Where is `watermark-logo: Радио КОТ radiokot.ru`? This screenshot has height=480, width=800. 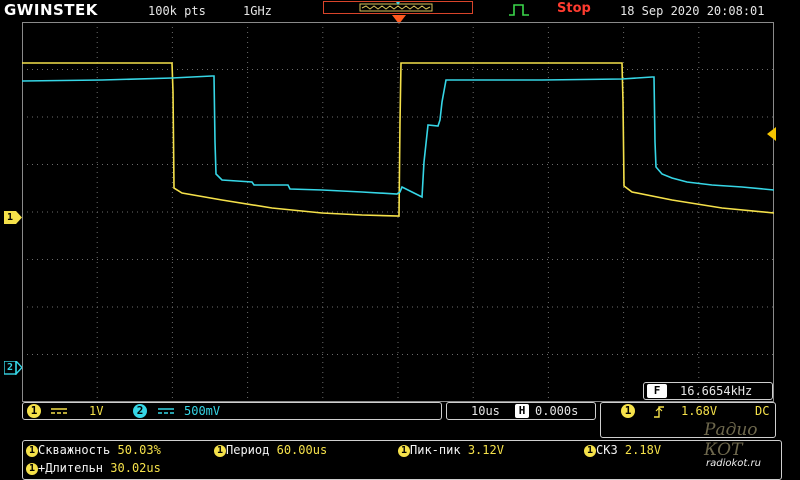
watermark-logo: Радио КОТ radiokot.ru is located at coordinates (749, 448).